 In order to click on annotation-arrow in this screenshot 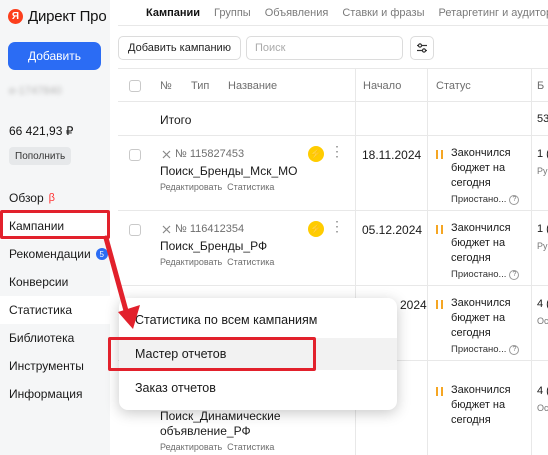, I will do `click(121, 282)`.